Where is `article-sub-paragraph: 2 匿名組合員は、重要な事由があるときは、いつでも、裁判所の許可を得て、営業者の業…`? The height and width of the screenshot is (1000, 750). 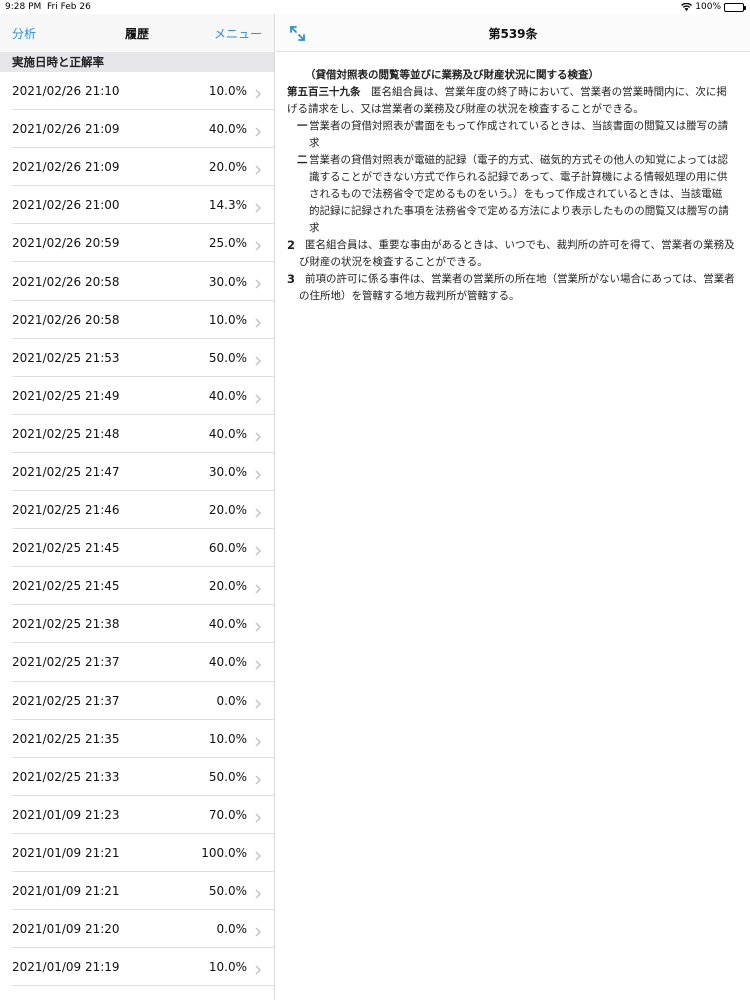
article-sub-paragraph: 2 匿名組合員は、重要な事由があるときは、いつでも、裁判所の許可を得て、営業者の業… is located at coordinates (511, 254).